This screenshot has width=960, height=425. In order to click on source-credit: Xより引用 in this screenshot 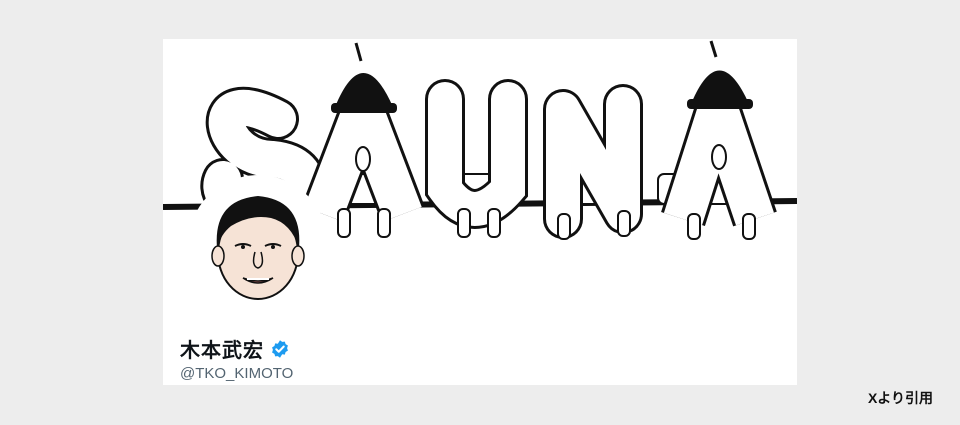, I will do `click(900, 398)`.